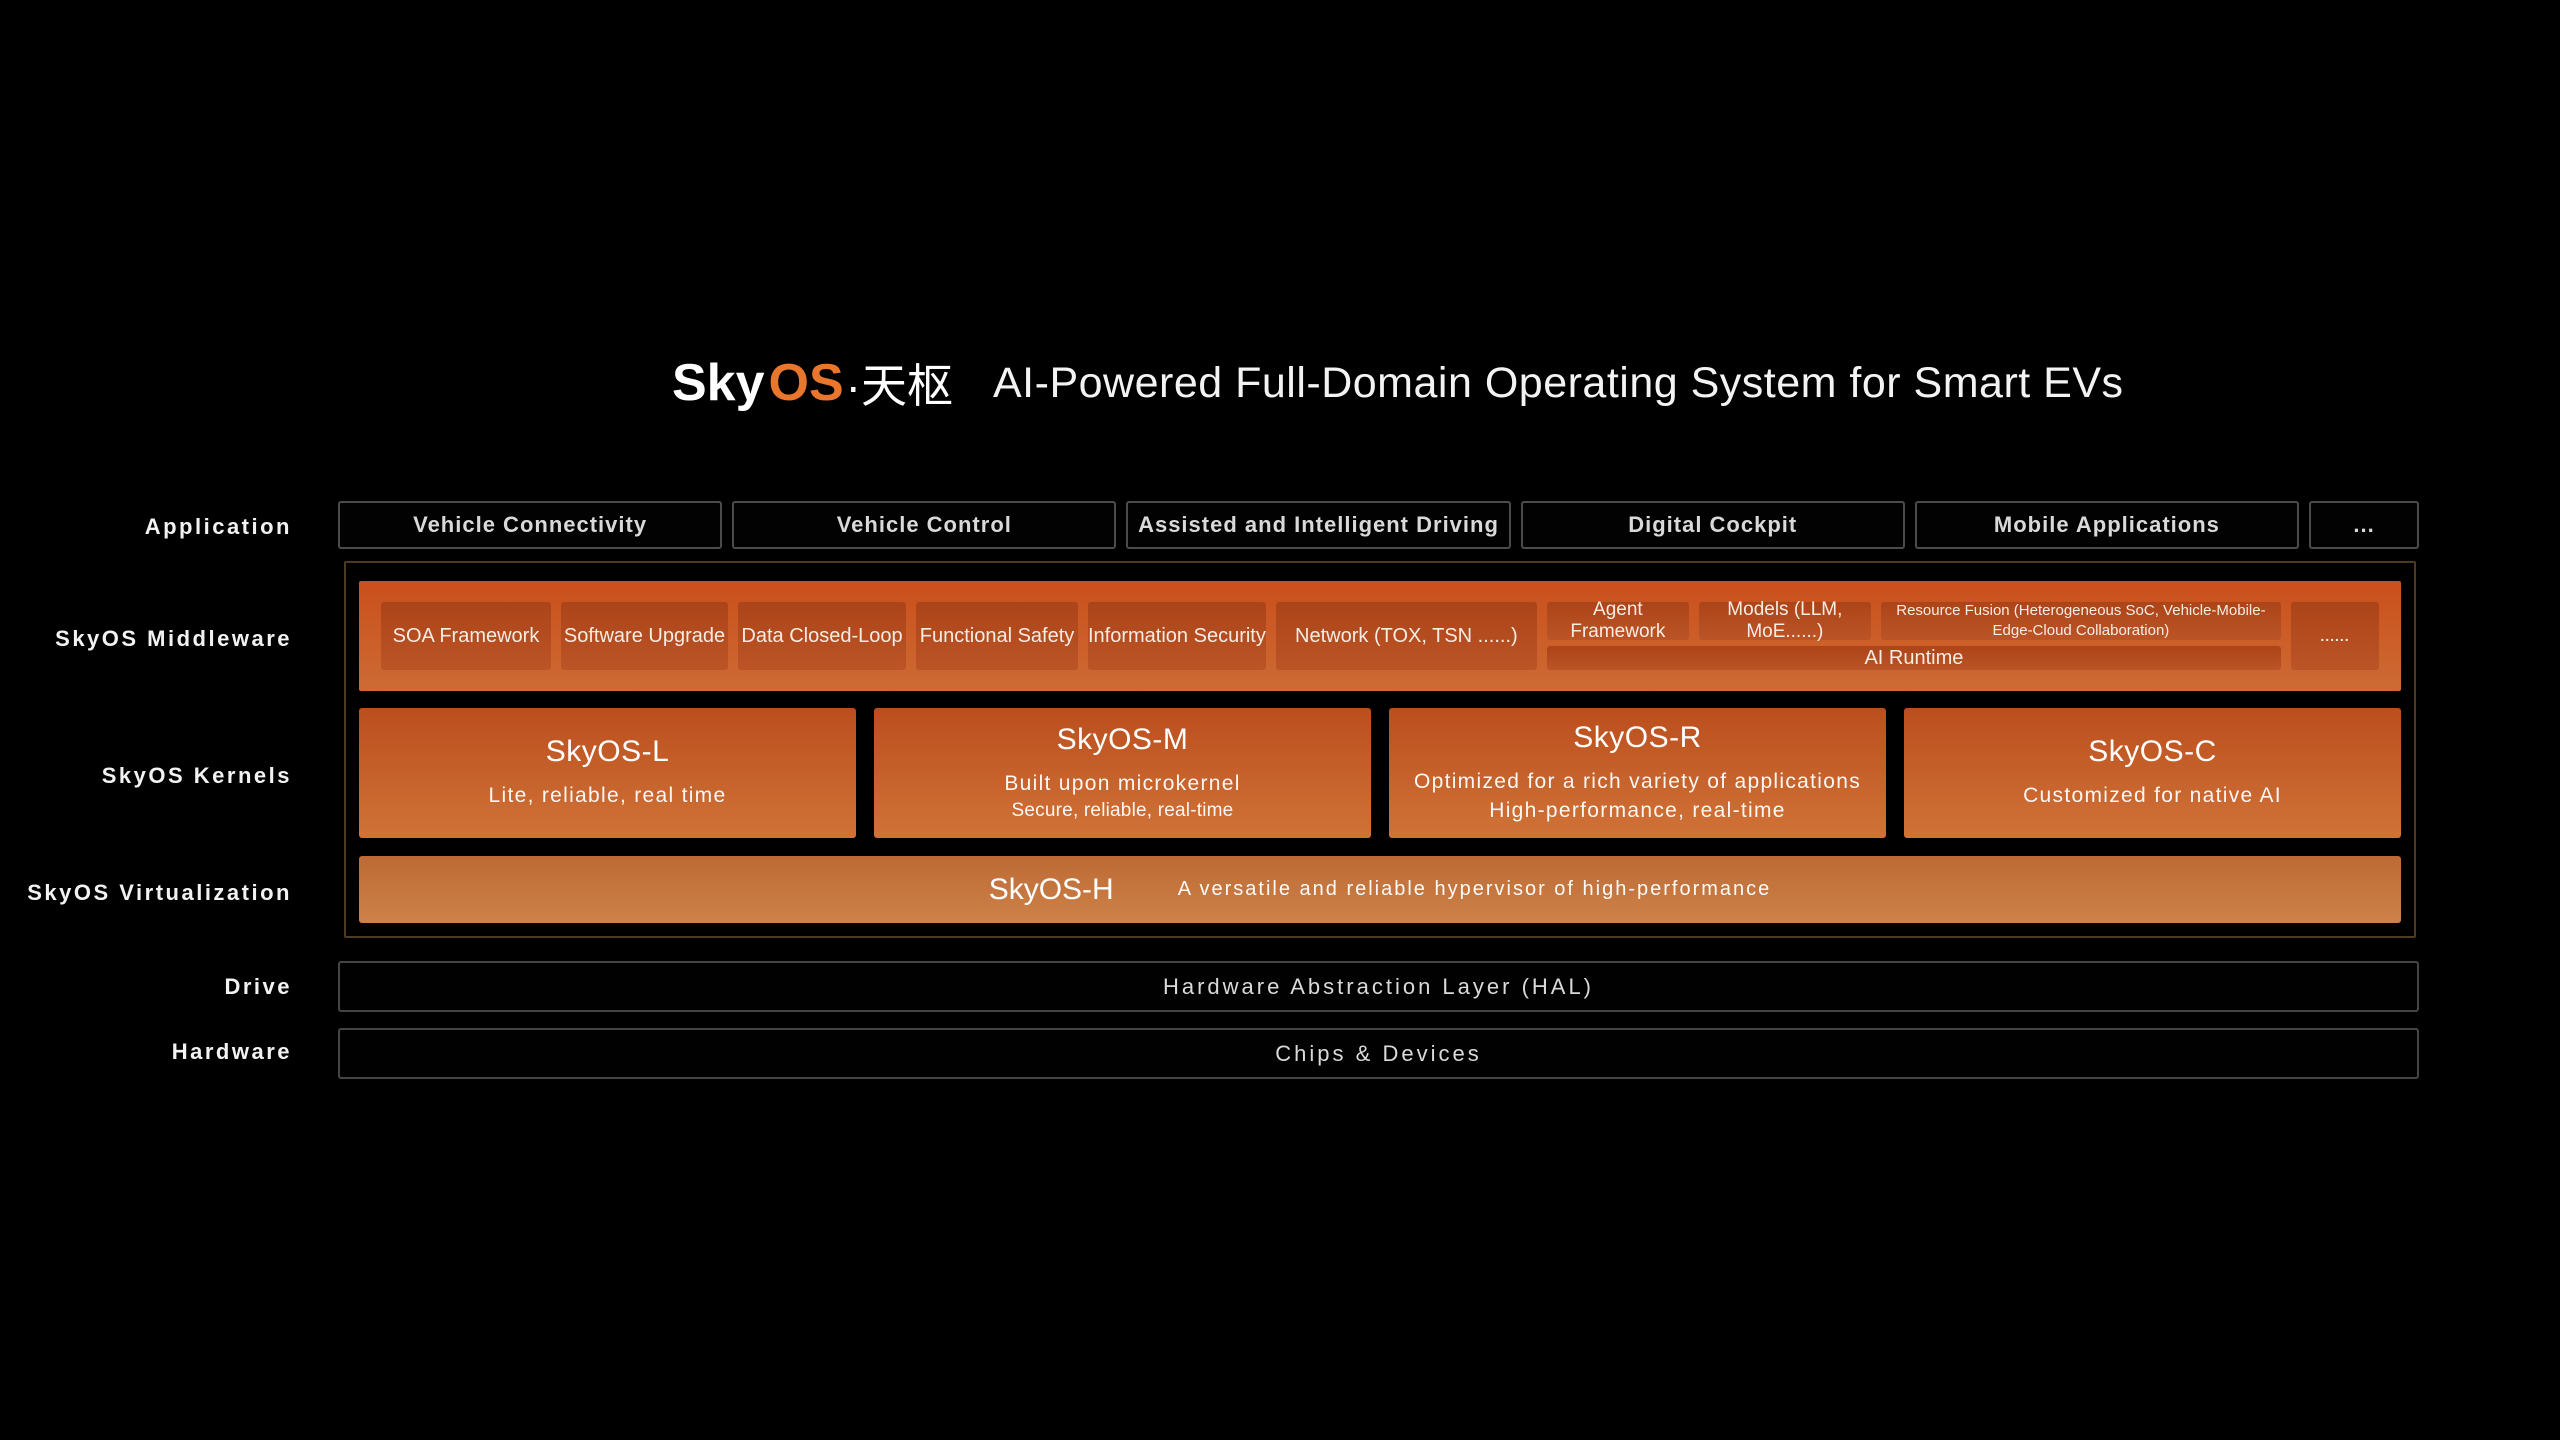 This screenshot has width=2560, height=1440. I want to click on kernel-name: SkyOS-L, so click(607, 752).